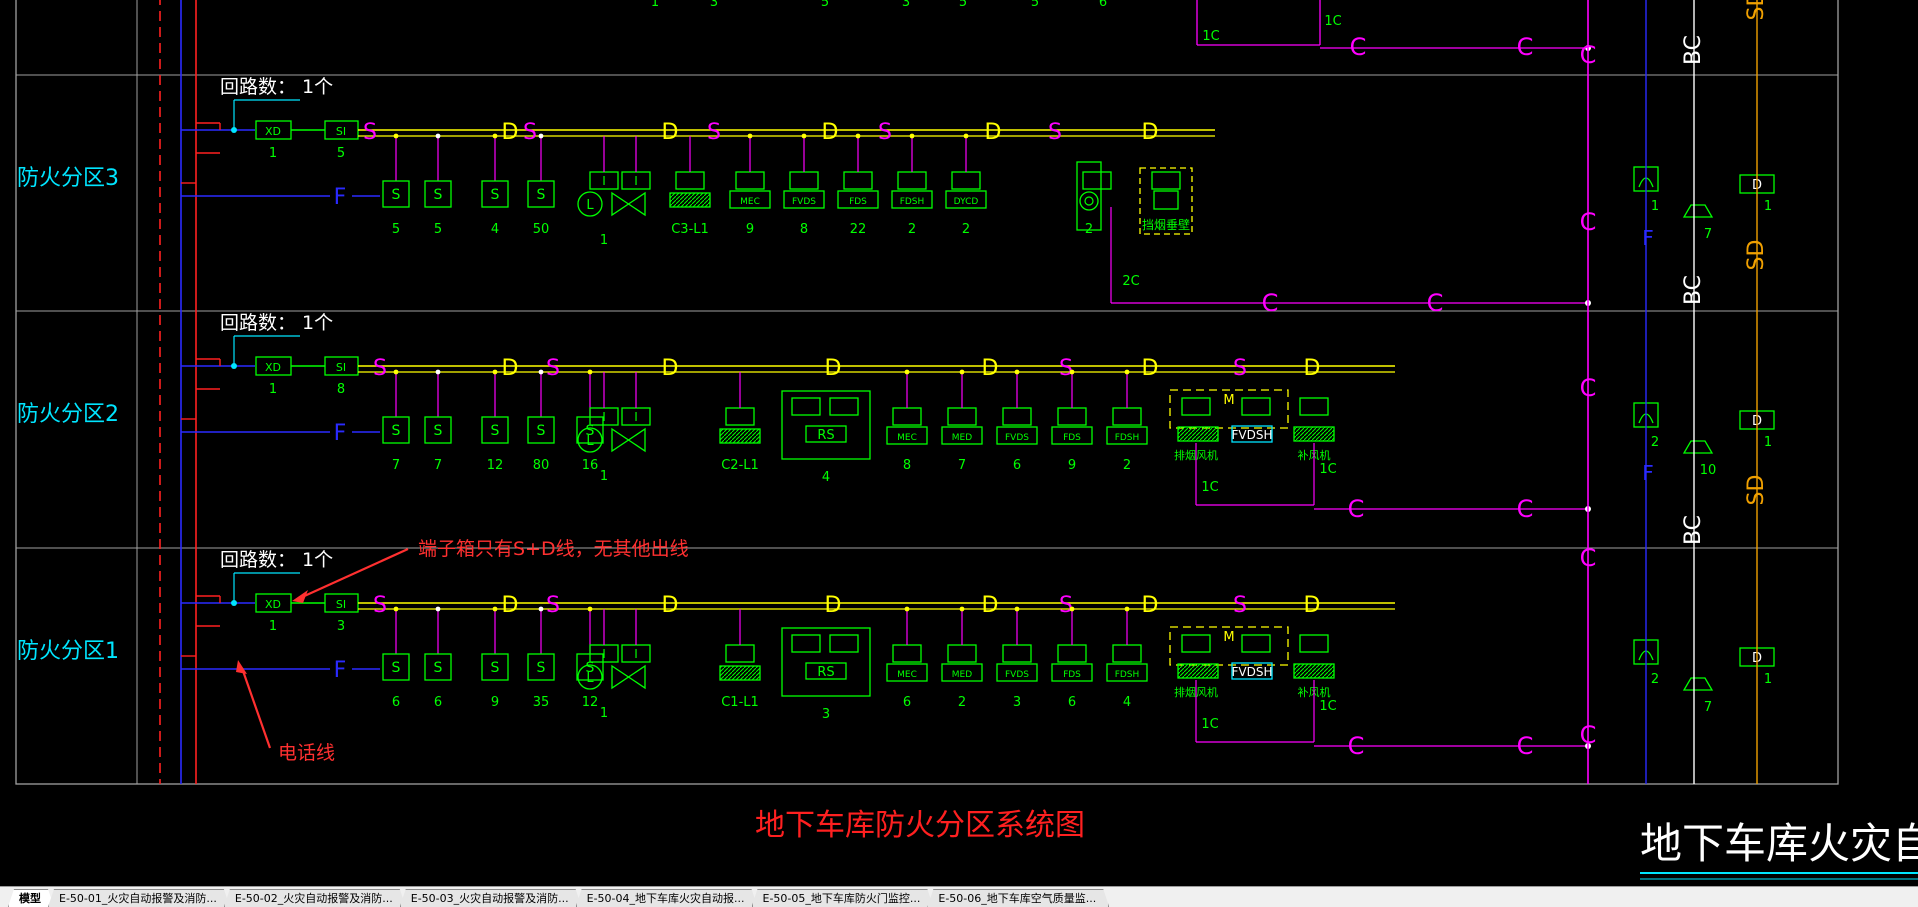 The height and width of the screenshot is (907, 1918). What do you see at coordinates (495, 702) in the screenshot?
I see `detector-count: 9` at bounding box center [495, 702].